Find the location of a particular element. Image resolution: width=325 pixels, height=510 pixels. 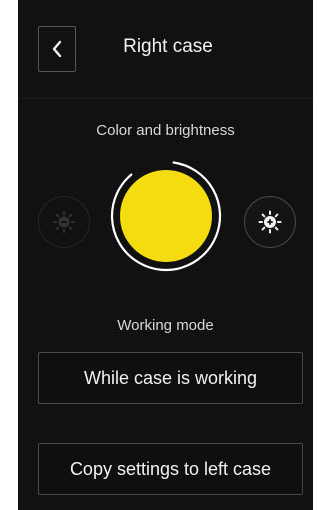

chevron-left-icon is located at coordinates (57, 49).